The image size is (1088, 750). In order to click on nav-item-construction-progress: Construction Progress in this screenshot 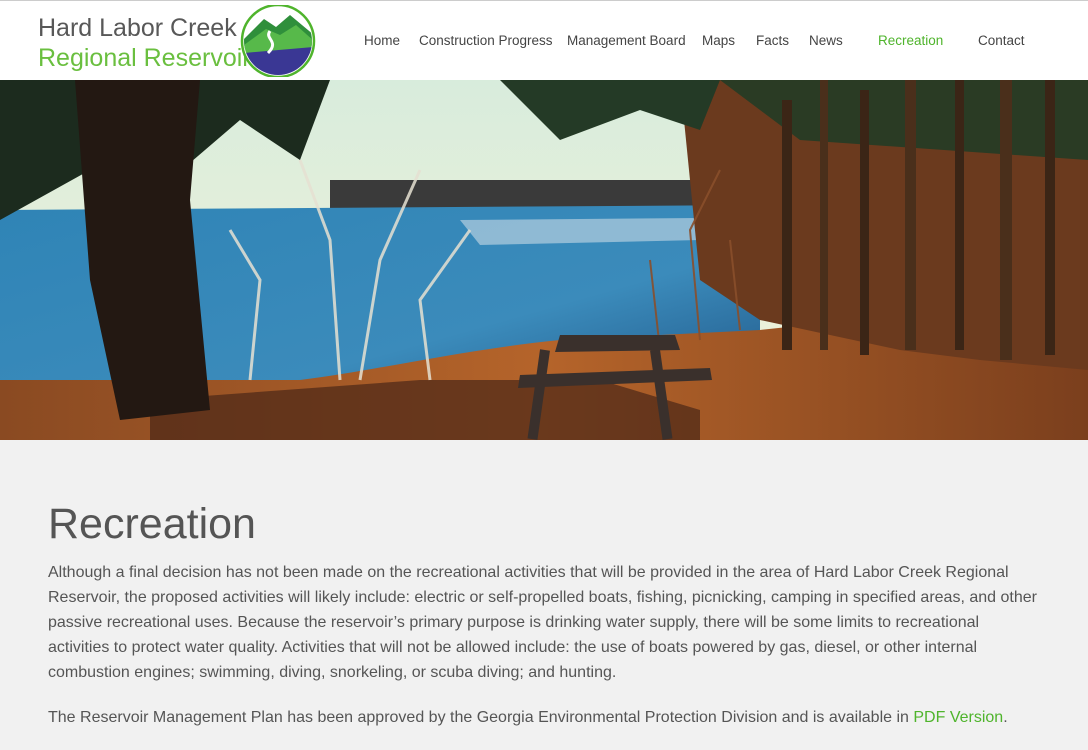, I will do `click(486, 40)`.